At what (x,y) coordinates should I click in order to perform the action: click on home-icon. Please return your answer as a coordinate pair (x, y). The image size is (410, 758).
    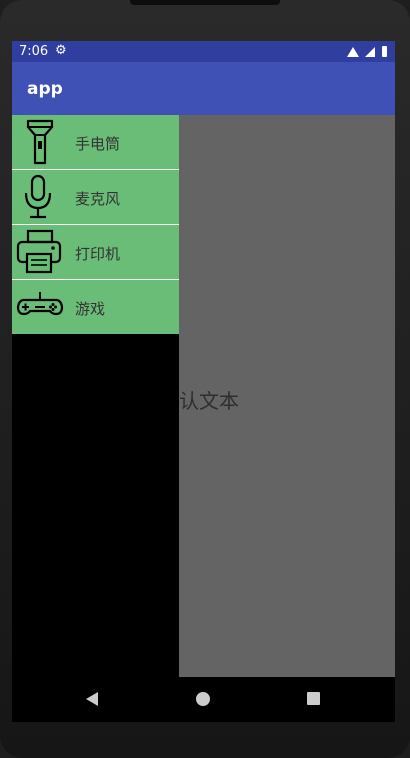
    Looking at the image, I should click on (203, 699).